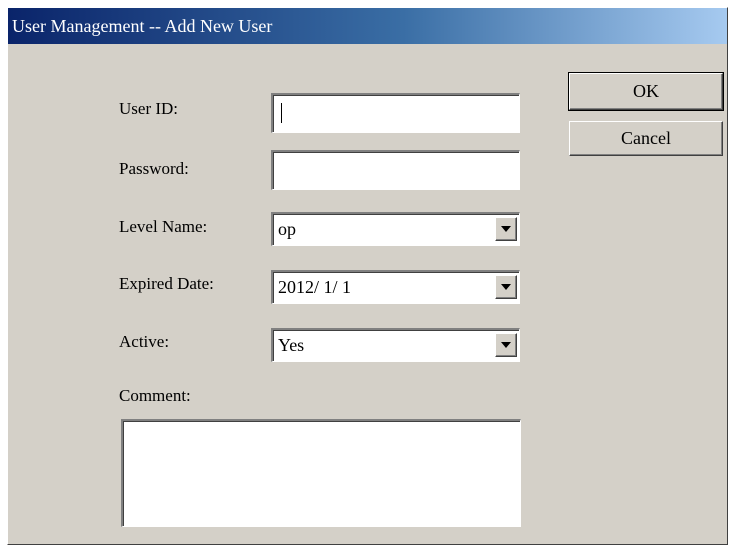  I want to click on cancel-button: Cancel, so click(646, 138).